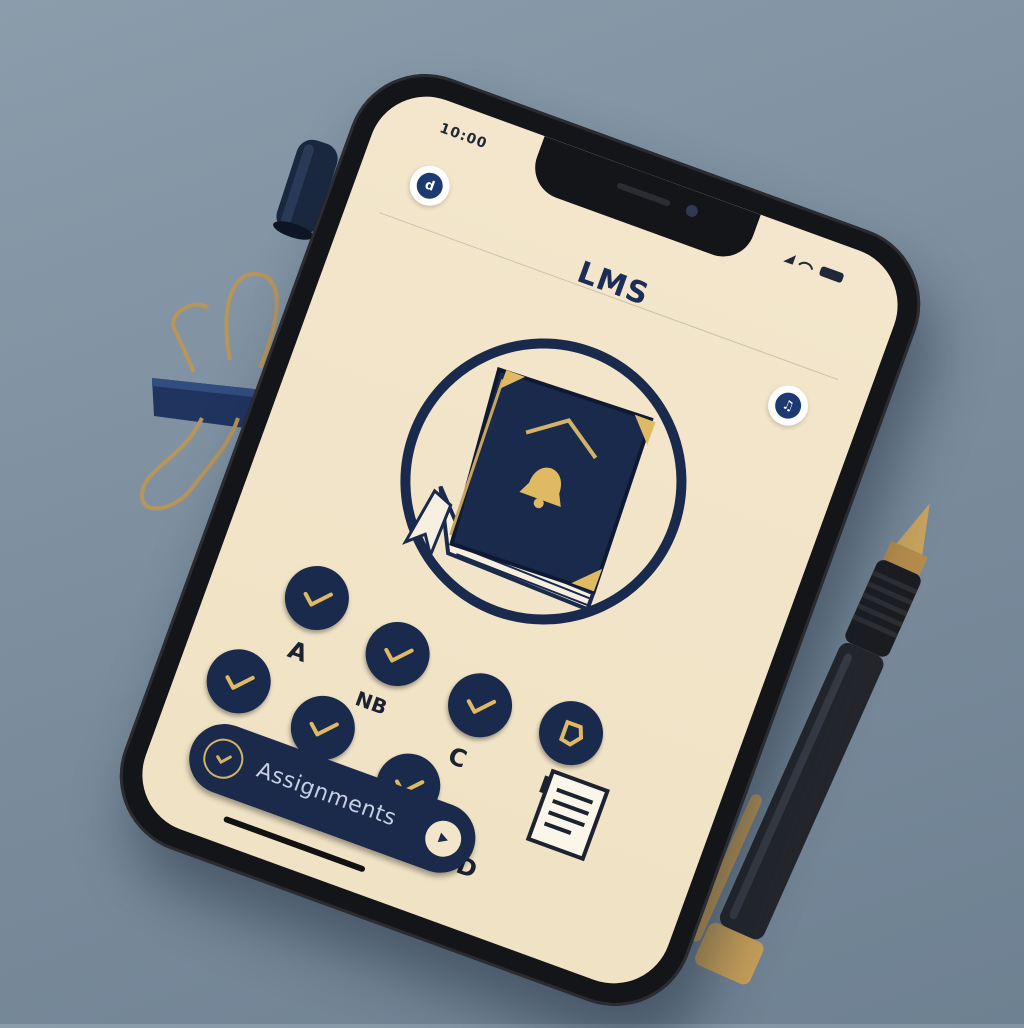  Describe the element at coordinates (298, 652) in the screenshot. I see `option-letter: A` at that location.